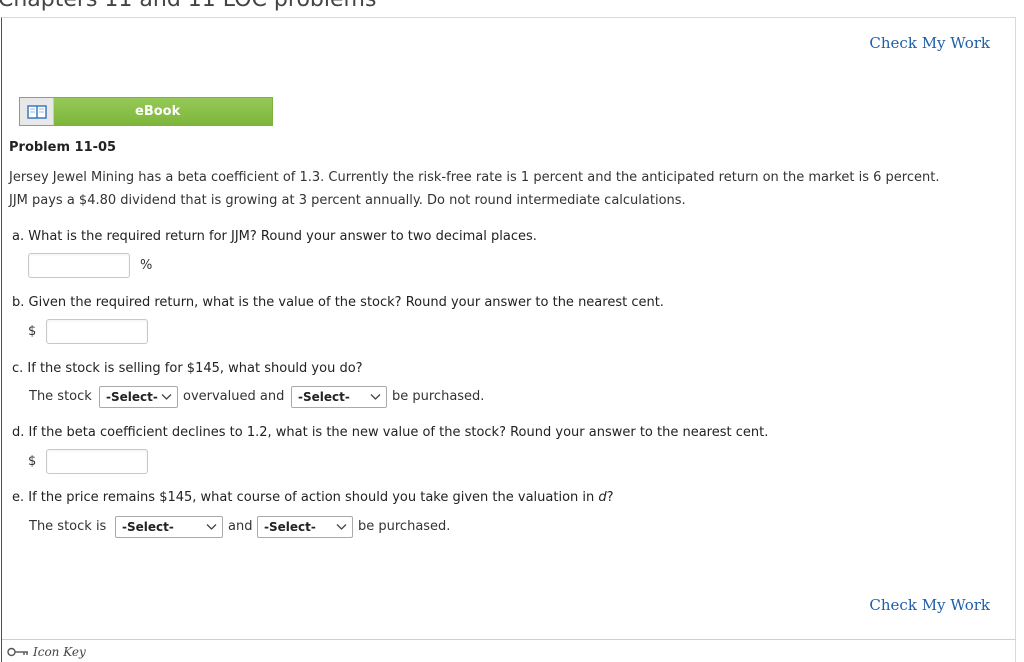 The height and width of the screenshot is (662, 1024). Describe the element at coordinates (59, 652) in the screenshot. I see `icon-key-label: Icon Key` at that location.